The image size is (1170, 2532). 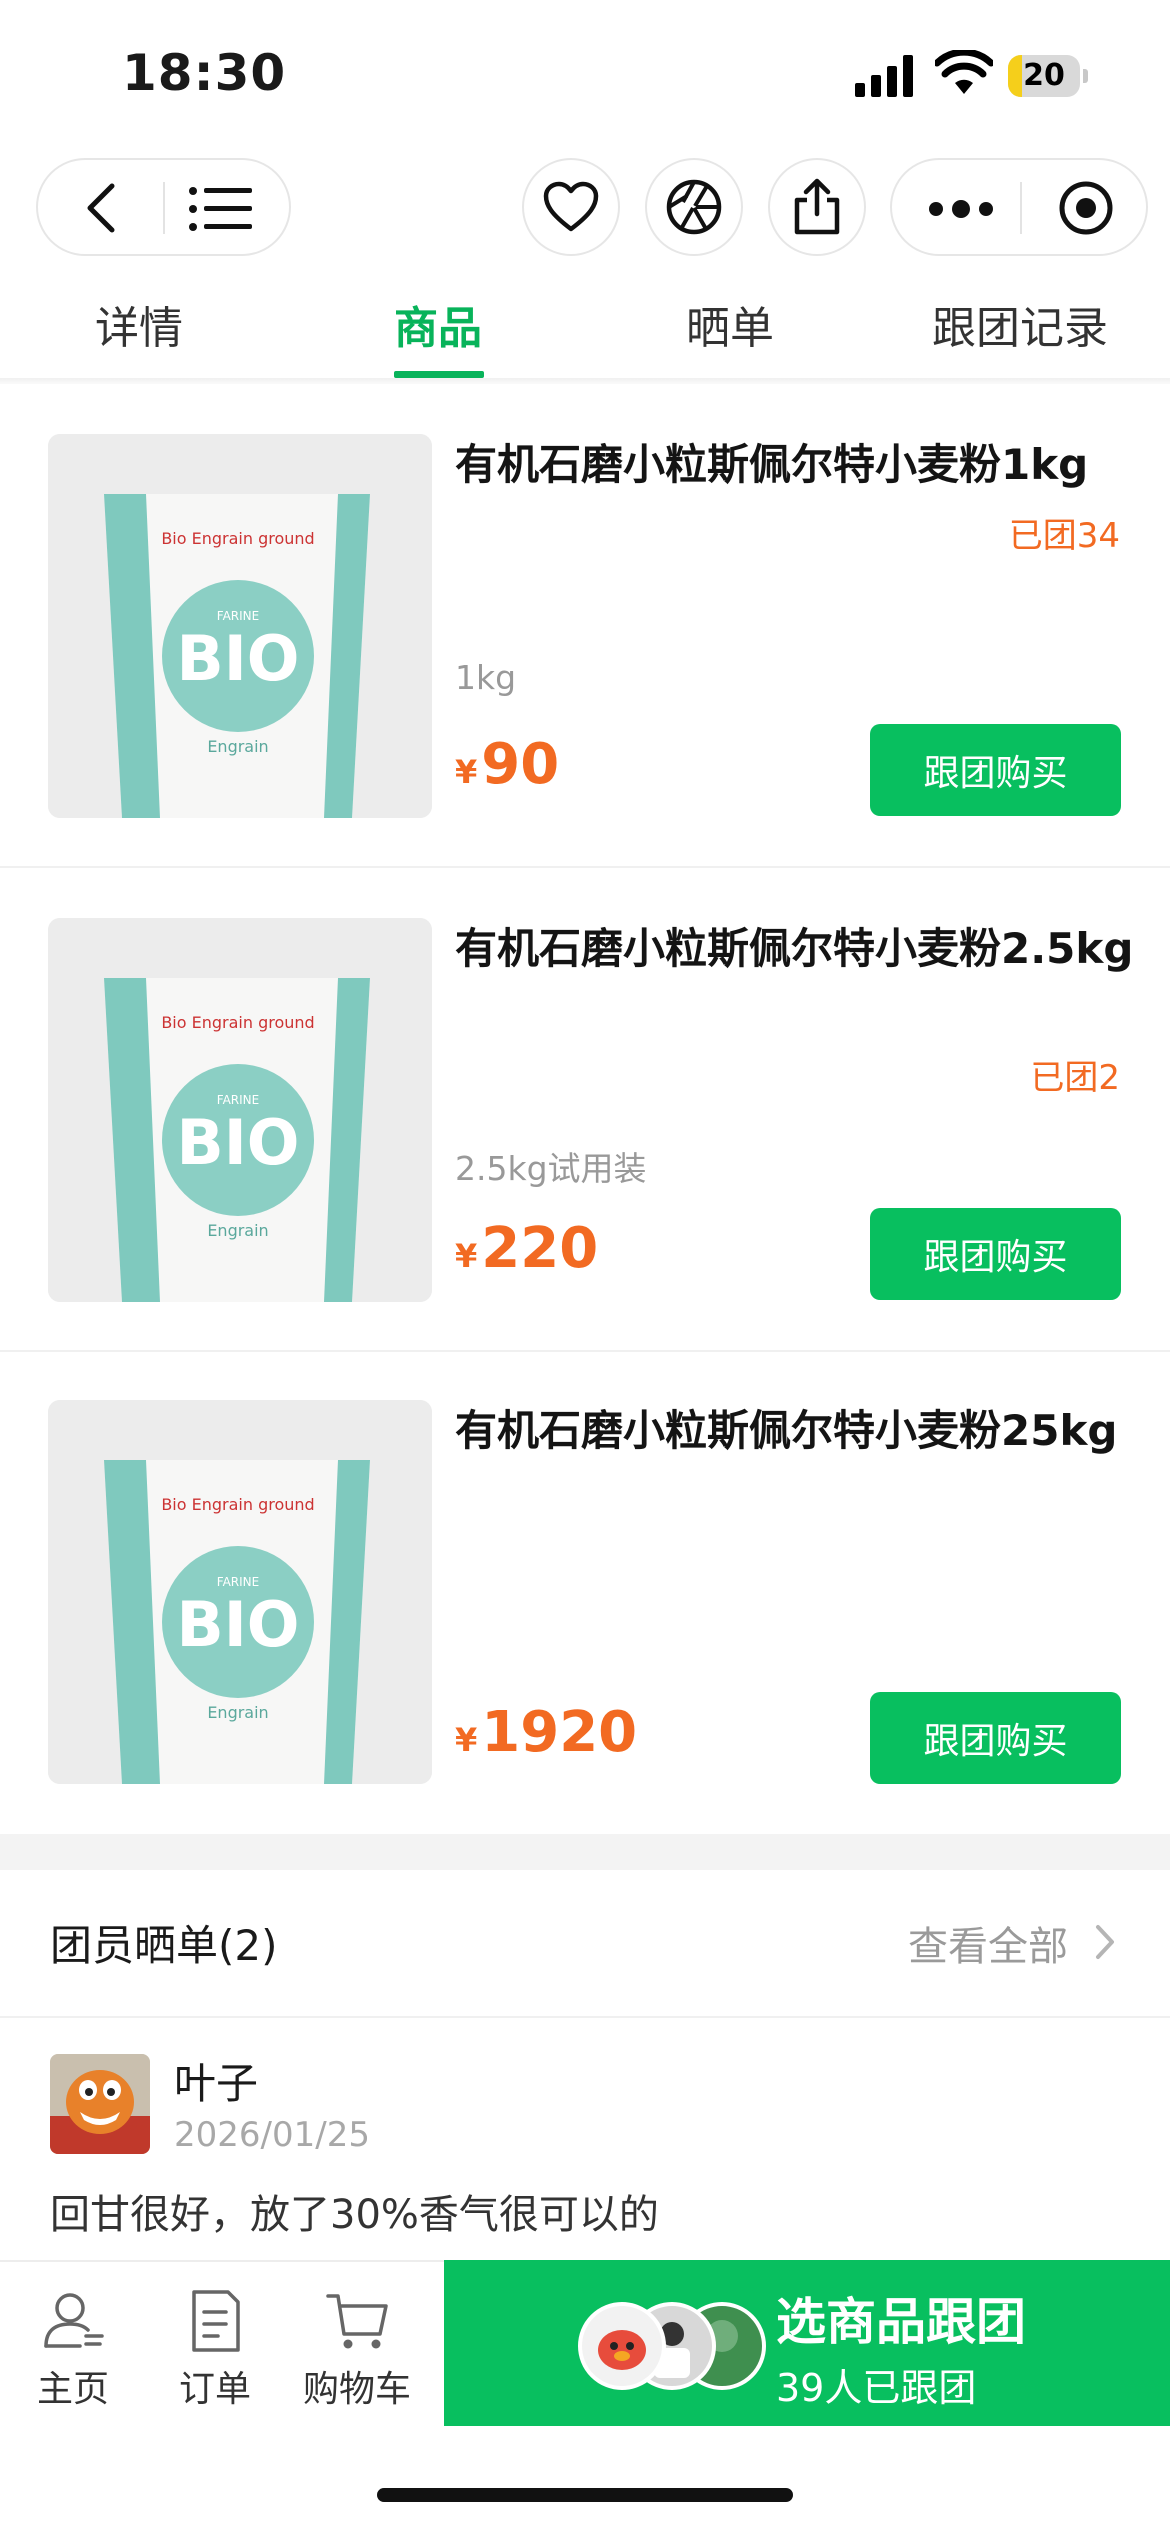 I want to click on avatar, so click(x=100, y=2104).